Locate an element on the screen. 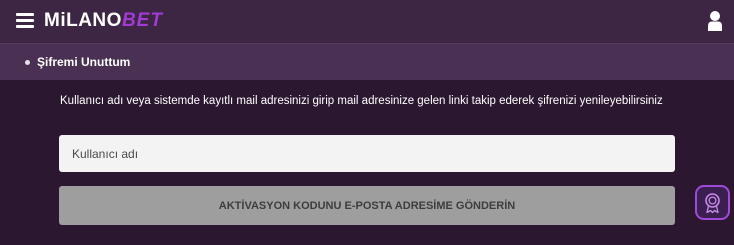 This screenshot has width=734, height=245. username-input is located at coordinates (367, 153).